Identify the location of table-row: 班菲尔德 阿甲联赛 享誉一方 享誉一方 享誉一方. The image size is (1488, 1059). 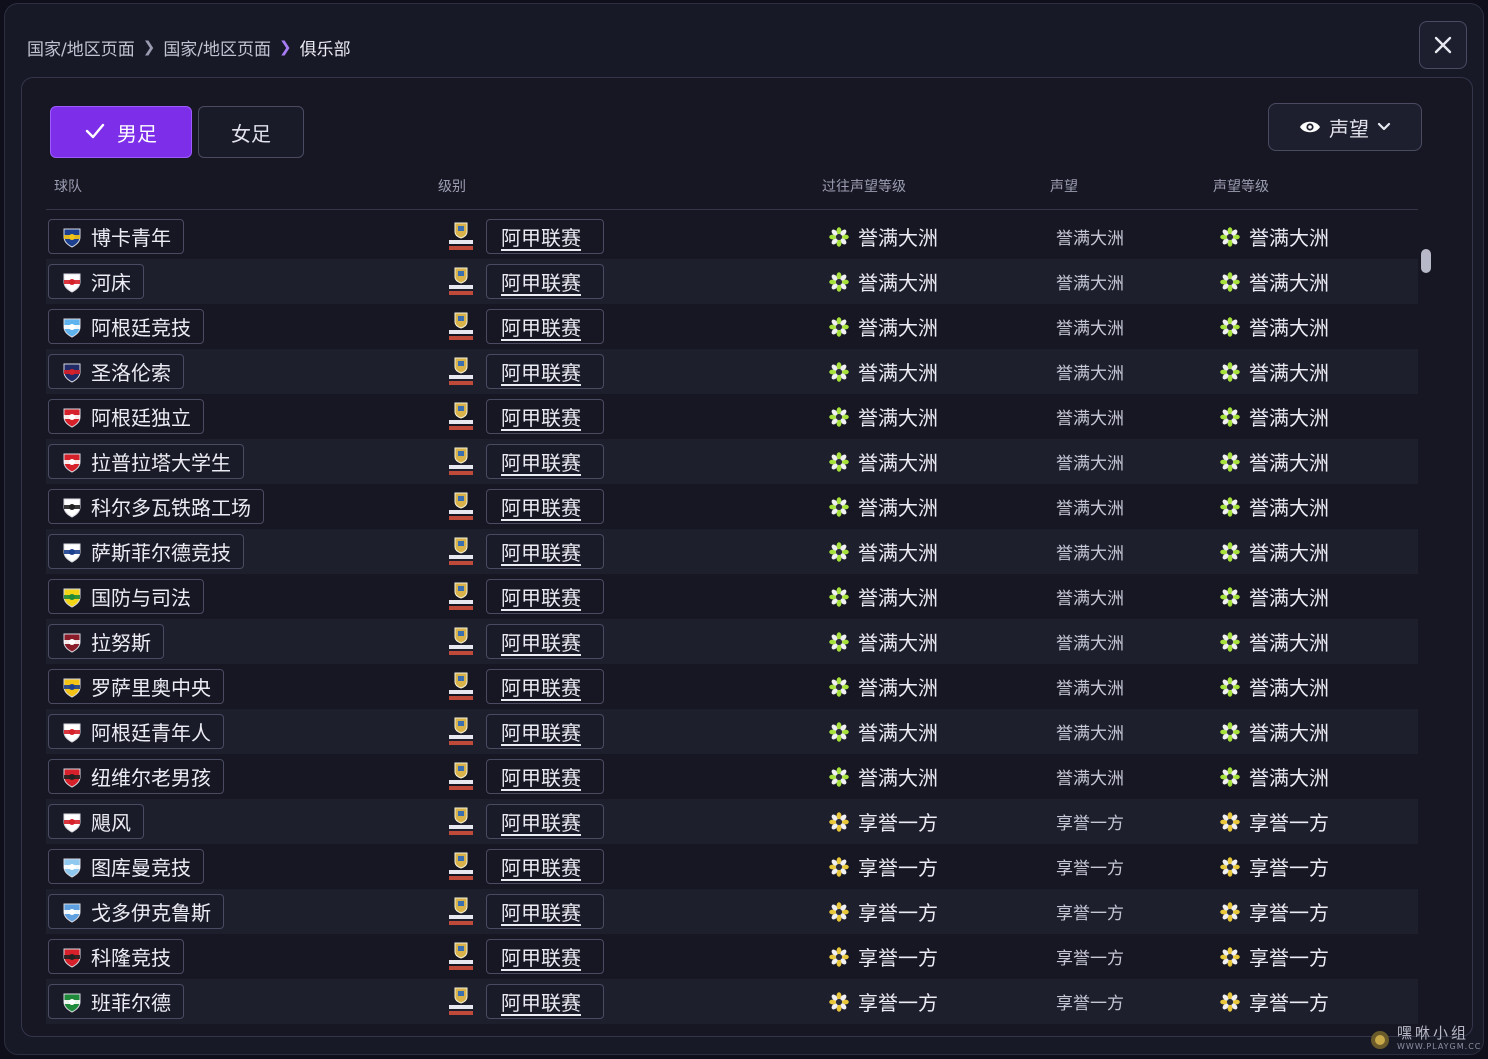
(732, 1001).